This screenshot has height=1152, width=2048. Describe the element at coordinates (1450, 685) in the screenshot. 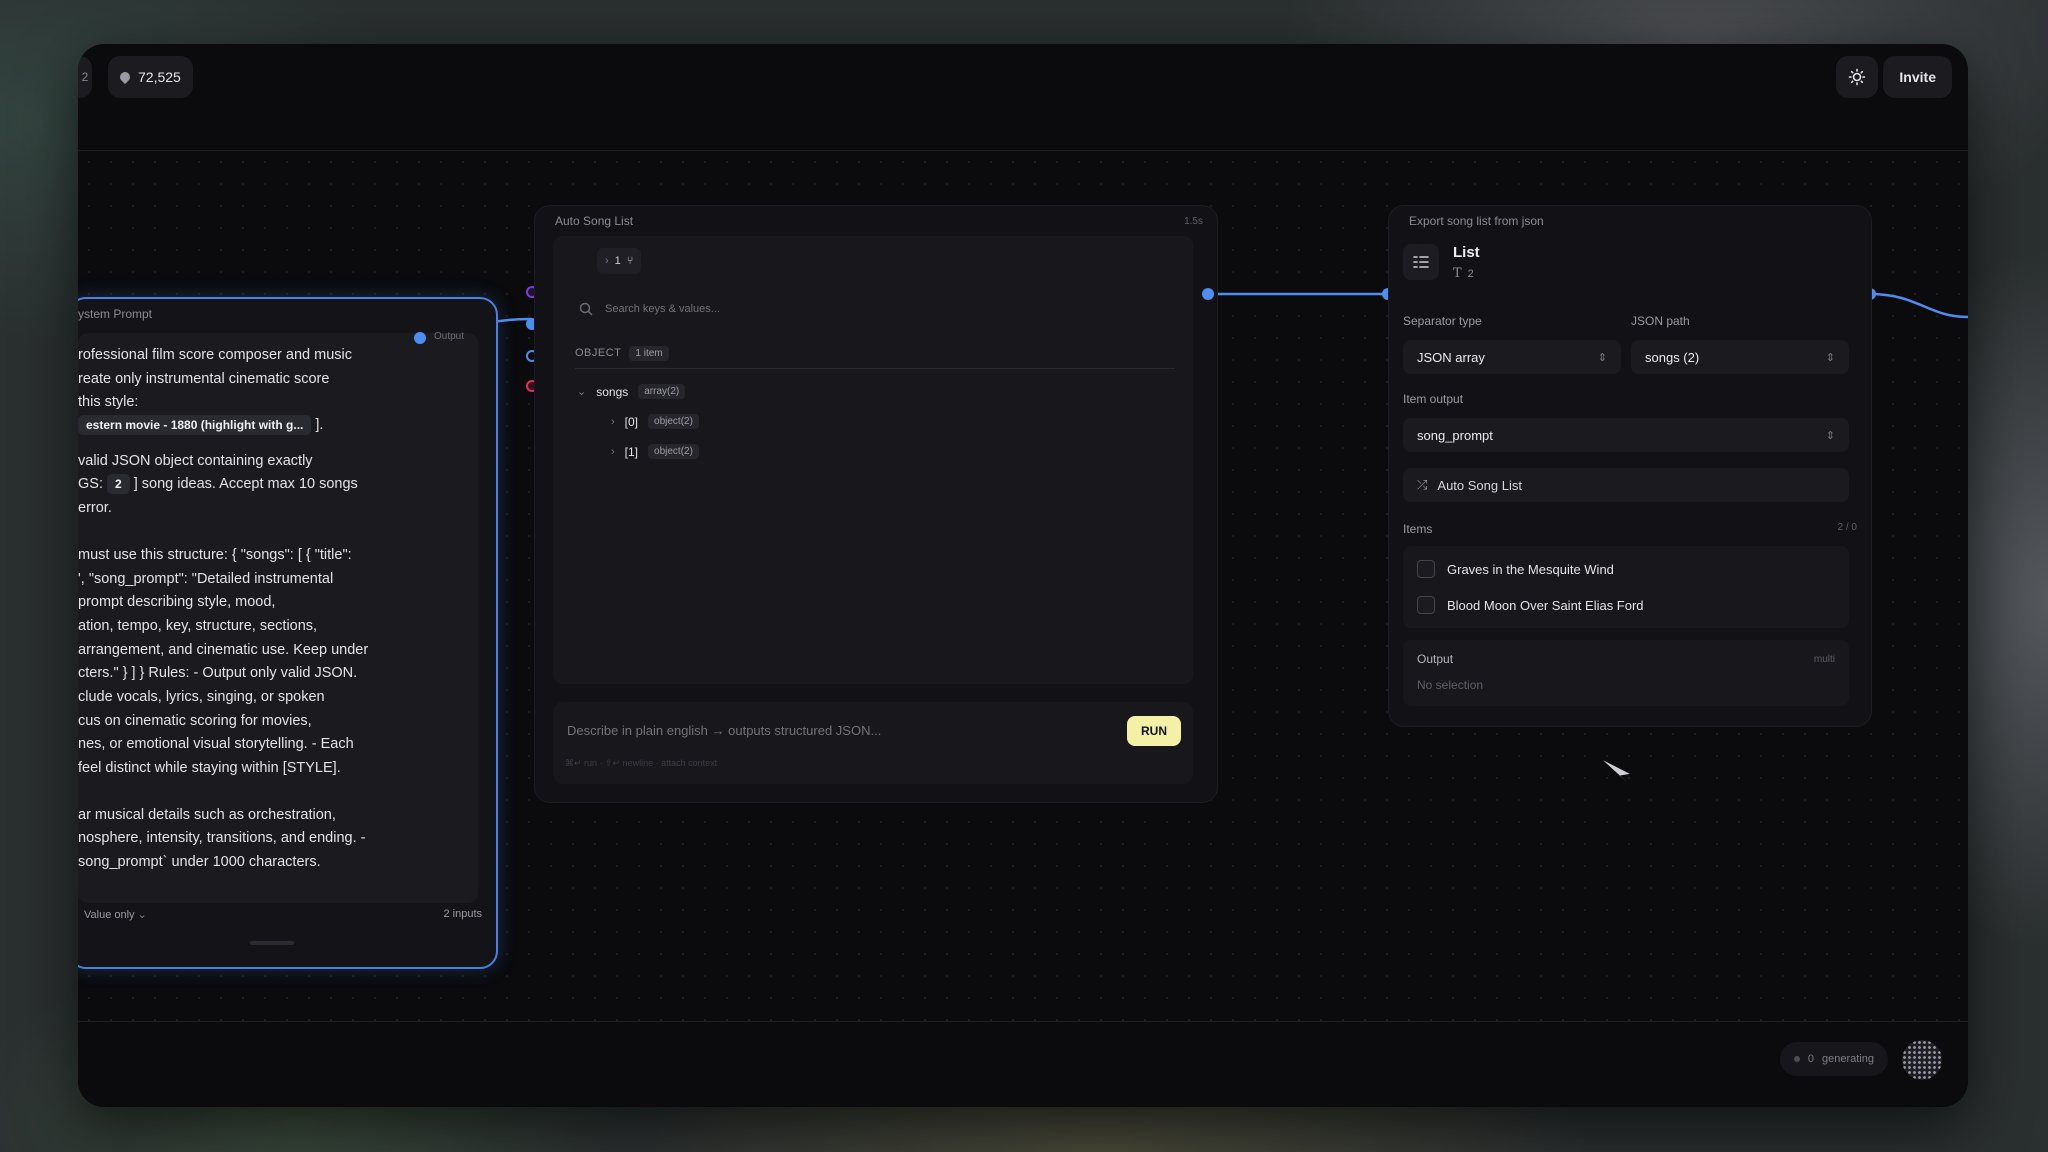

I see `output-value: No selection` at that location.